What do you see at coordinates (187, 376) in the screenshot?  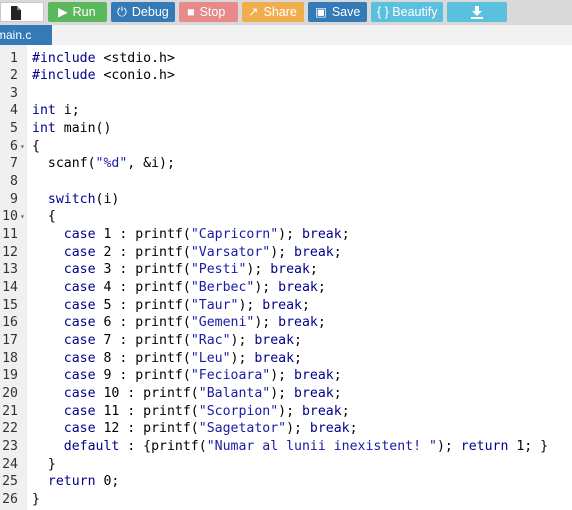 I see `code-text: case 9 : printf("Fecioara"); break;` at bounding box center [187, 376].